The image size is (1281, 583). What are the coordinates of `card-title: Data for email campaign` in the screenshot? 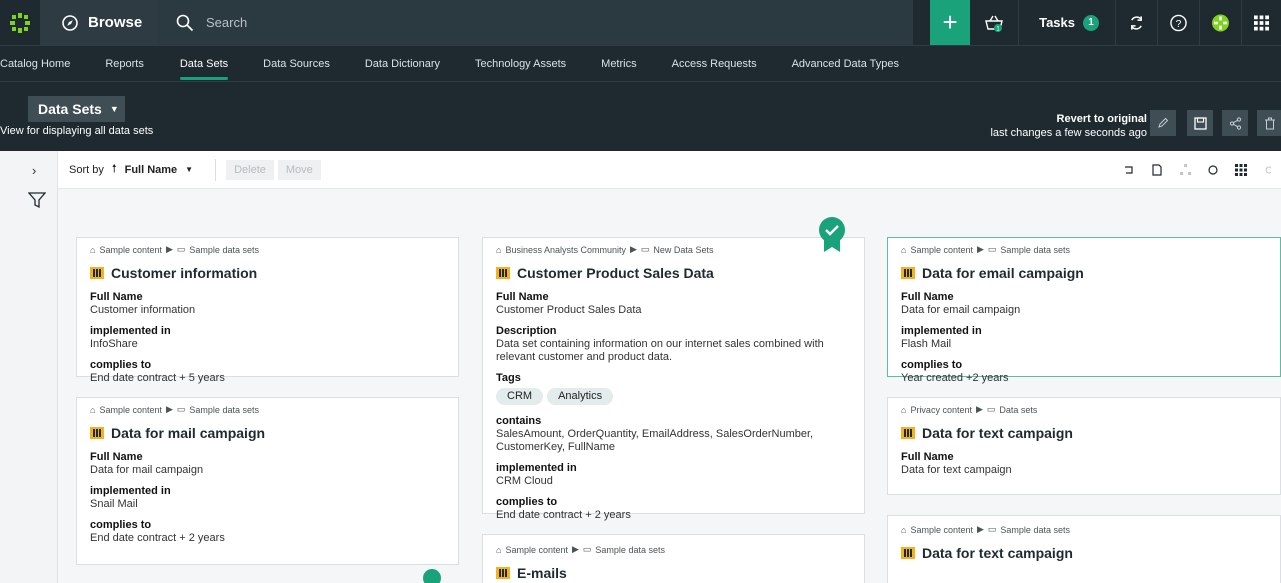 It's located at (1084, 273).